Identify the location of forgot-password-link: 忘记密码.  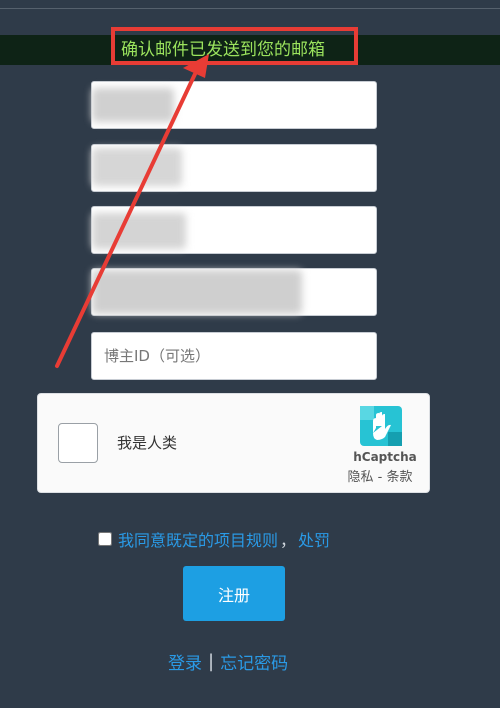
(254, 661).